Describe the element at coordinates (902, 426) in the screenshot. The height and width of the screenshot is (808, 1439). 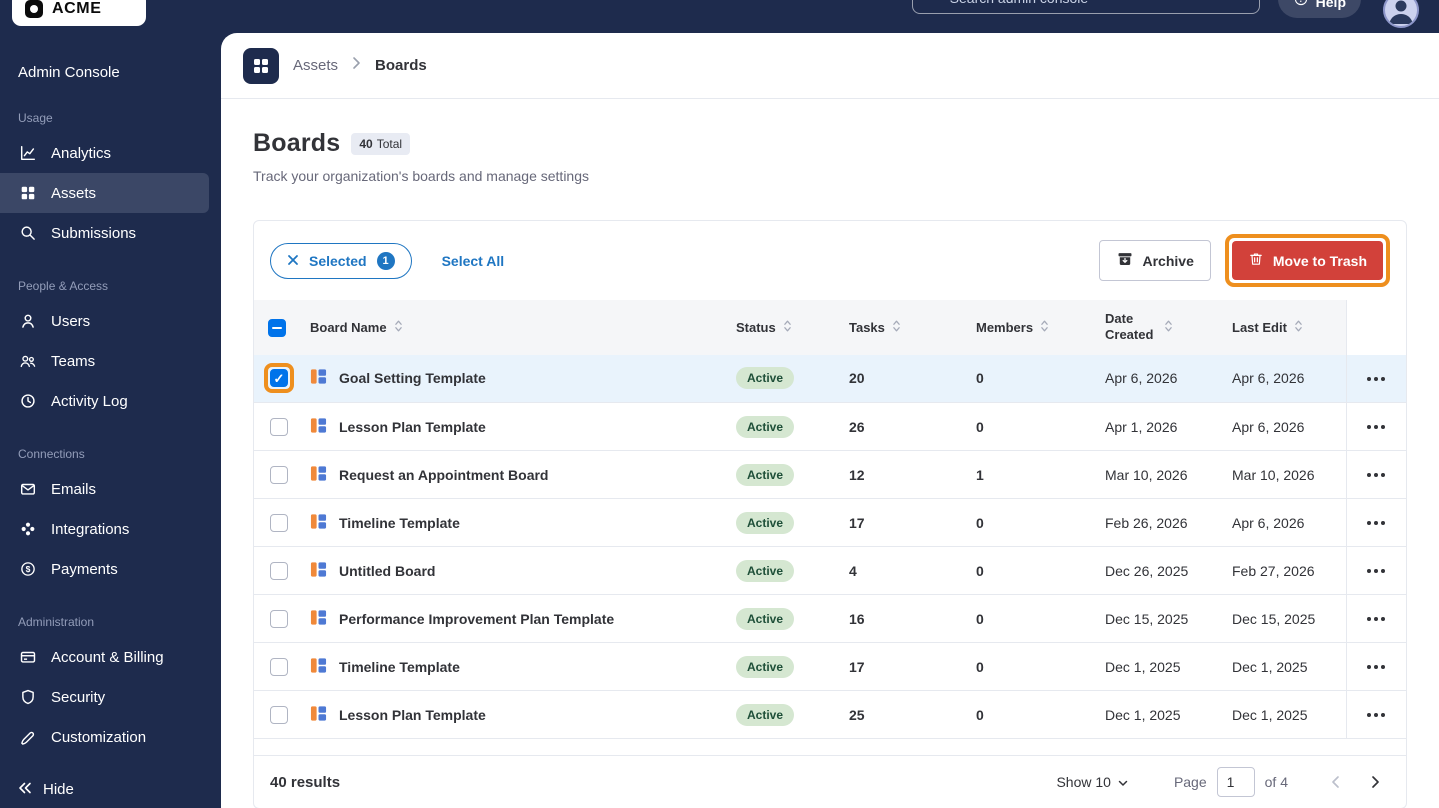
I see `tasks-cell: 26` at that location.